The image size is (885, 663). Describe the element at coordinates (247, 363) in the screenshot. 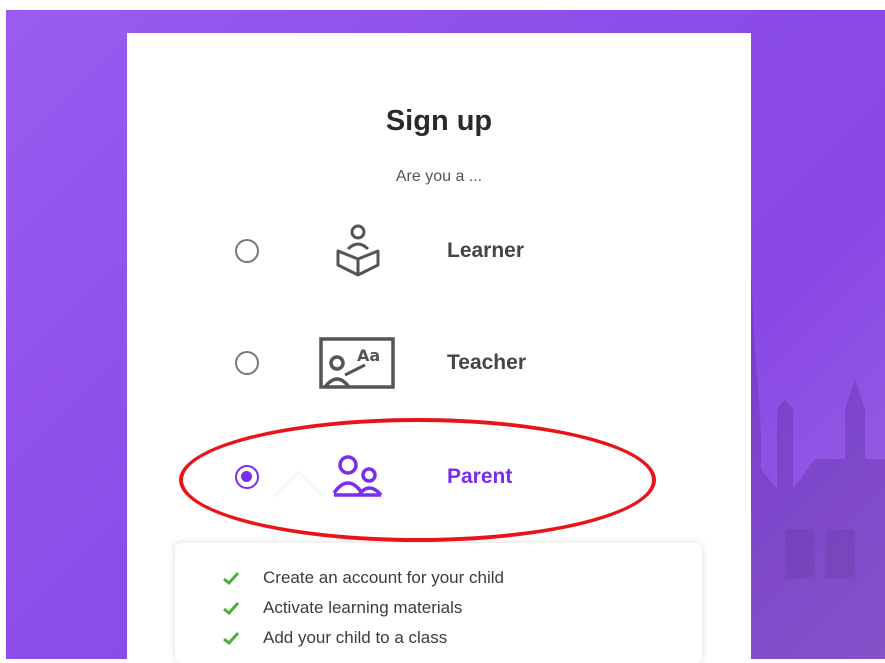

I see `teacher-radio` at that location.